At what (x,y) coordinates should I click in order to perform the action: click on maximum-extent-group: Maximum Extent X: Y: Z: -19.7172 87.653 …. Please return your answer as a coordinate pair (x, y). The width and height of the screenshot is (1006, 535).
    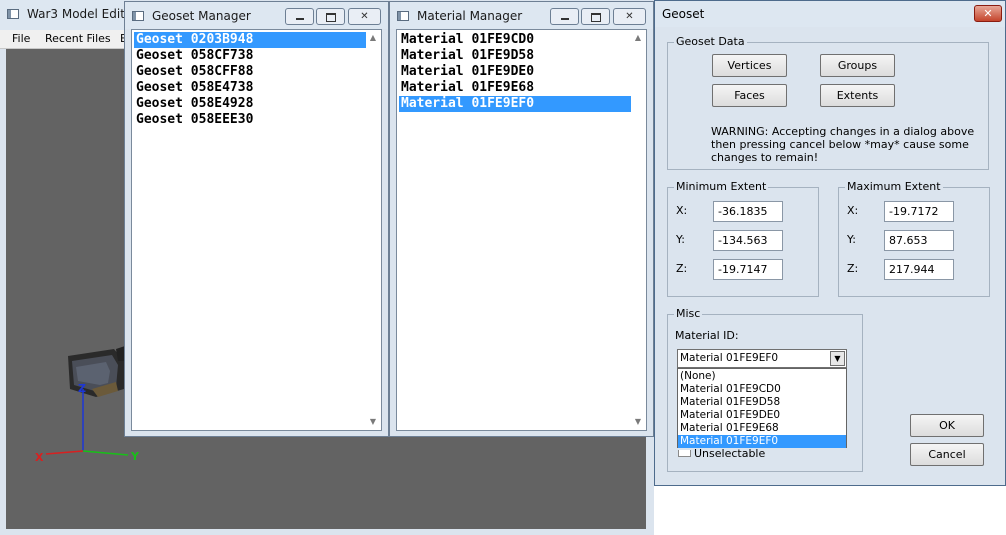
    Looking at the image, I should click on (914, 238).